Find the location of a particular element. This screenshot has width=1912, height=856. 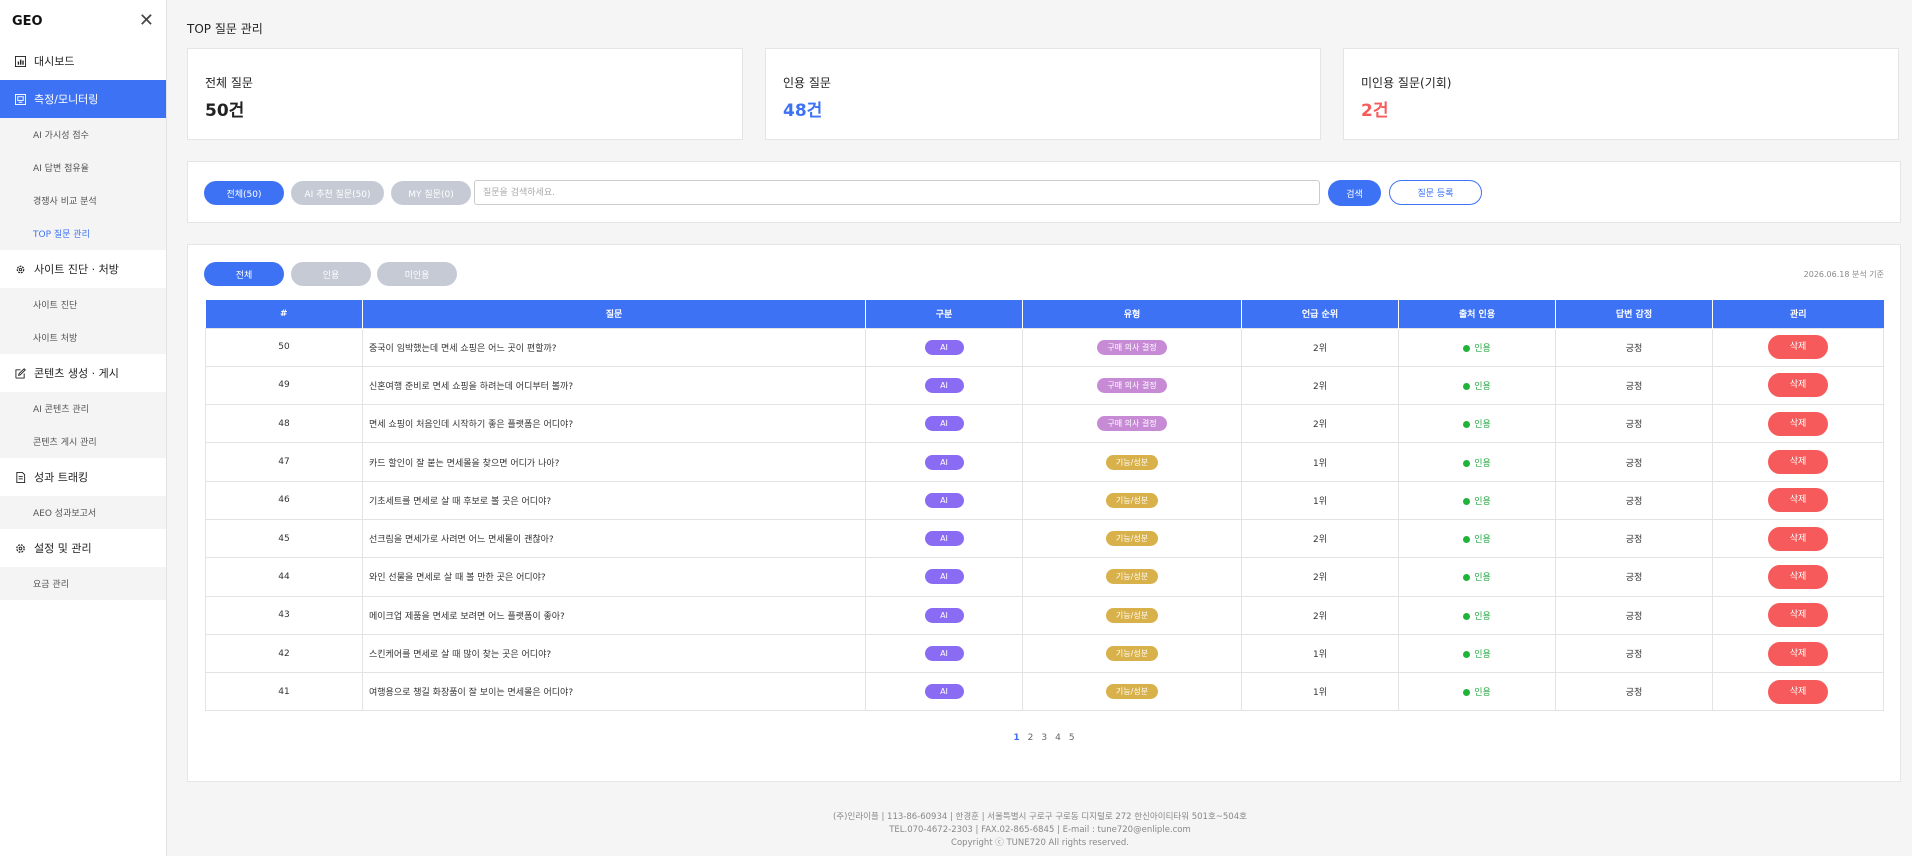

gear-icon is located at coordinates (20, 269).